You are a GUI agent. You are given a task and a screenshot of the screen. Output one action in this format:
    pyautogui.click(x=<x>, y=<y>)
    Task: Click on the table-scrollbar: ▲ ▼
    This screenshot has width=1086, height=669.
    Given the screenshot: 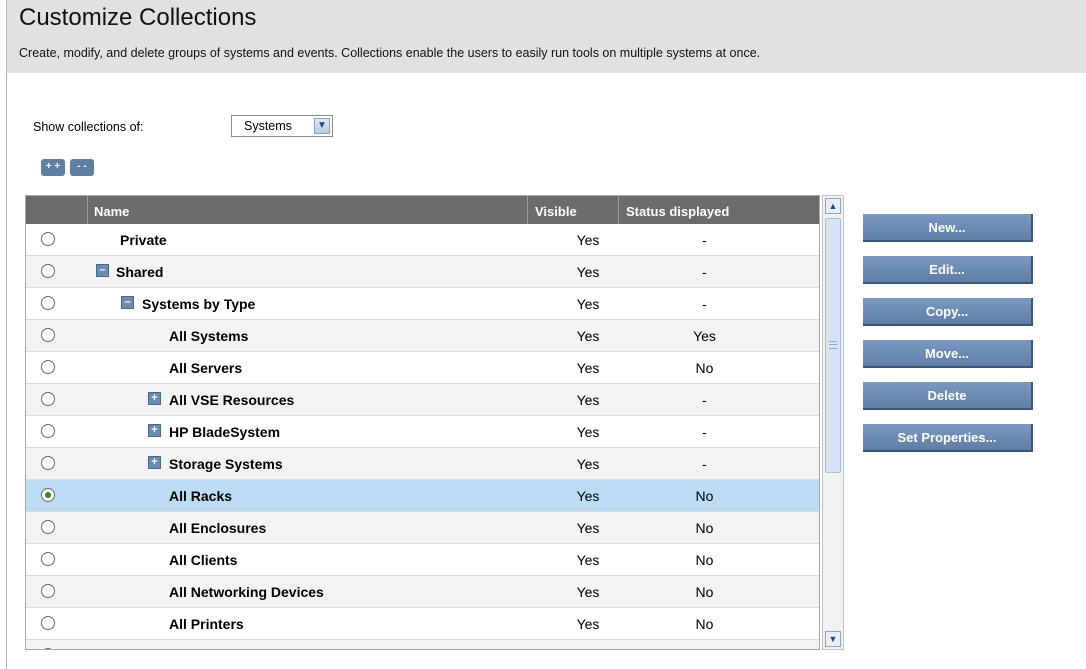 What is the action you would take?
    pyautogui.click(x=833, y=422)
    